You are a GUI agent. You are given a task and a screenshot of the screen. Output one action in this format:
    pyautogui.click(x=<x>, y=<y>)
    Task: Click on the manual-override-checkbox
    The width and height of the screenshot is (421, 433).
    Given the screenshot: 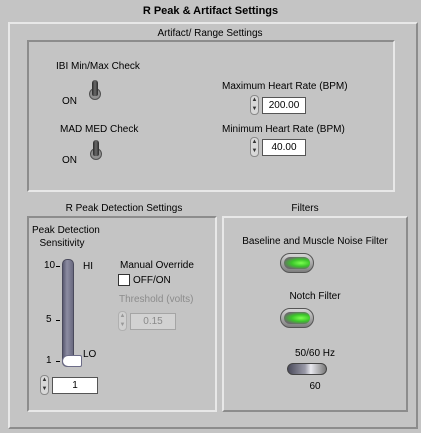 What is the action you would take?
    pyautogui.click(x=124, y=280)
    